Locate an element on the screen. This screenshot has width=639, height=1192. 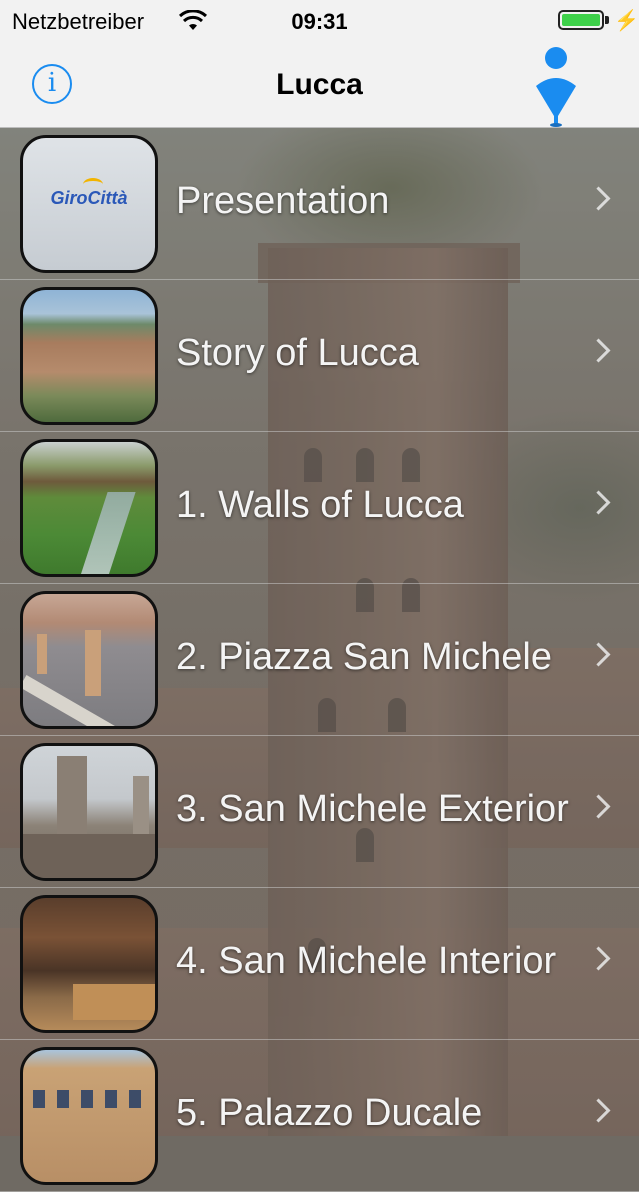
person-pin-icon is located at coordinates (556, 86).